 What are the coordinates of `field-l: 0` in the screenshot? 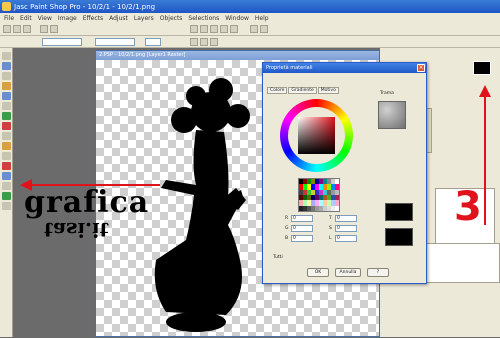 It's located at (346, 238).